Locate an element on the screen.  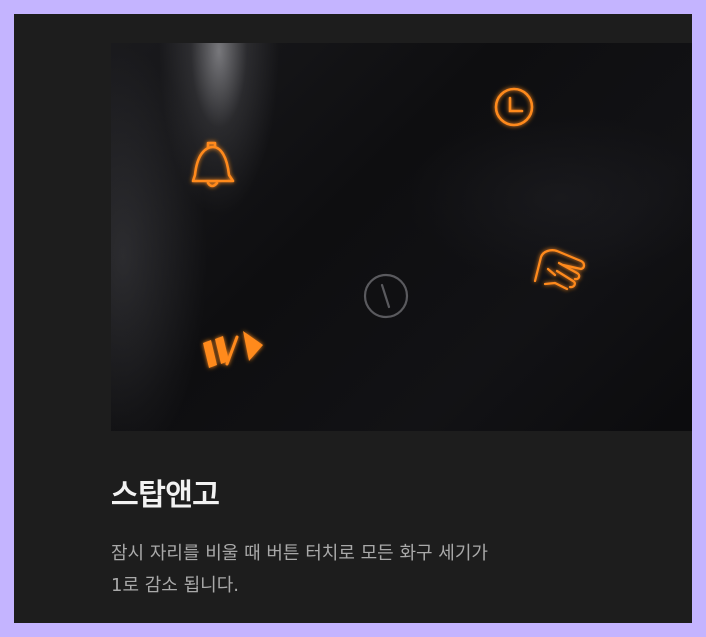
clock-icon is located at coordinates (514, 107).